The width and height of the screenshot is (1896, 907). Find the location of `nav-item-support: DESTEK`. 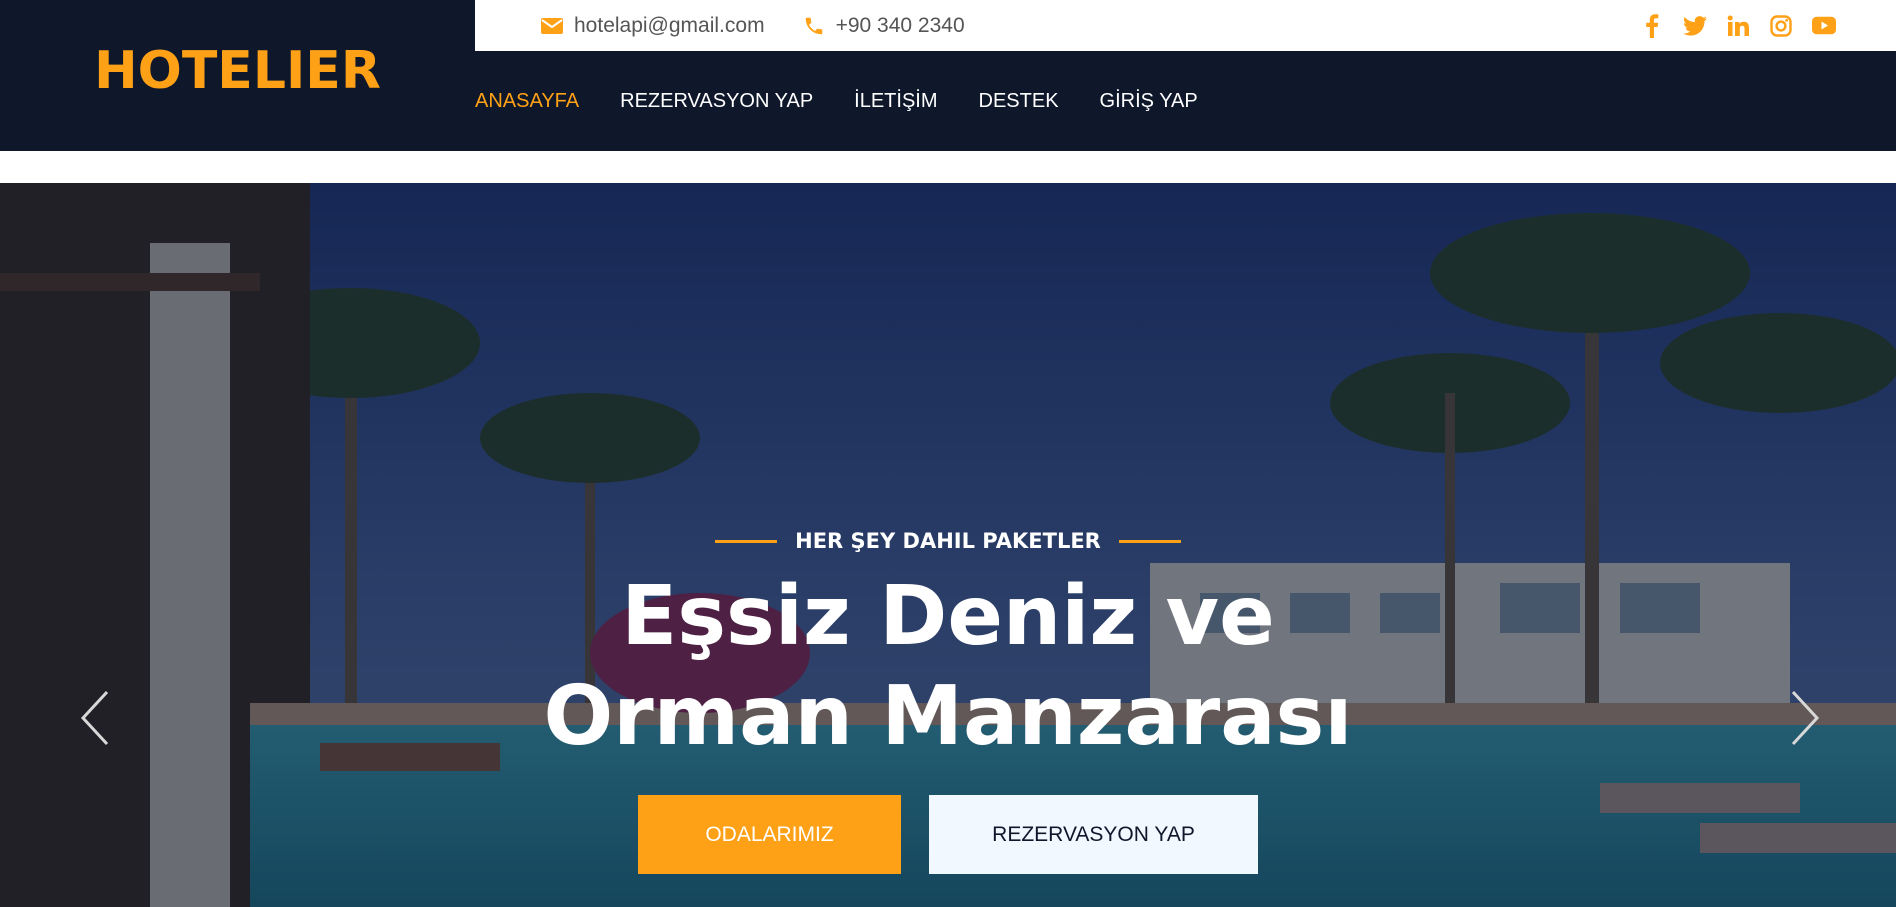

nav-item-support: DESTEK is located at coordinates (1019, 101).